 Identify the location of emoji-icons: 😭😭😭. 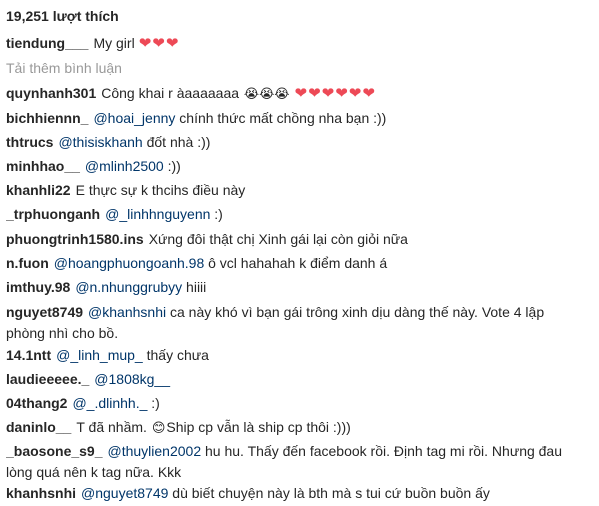
(266, 93).